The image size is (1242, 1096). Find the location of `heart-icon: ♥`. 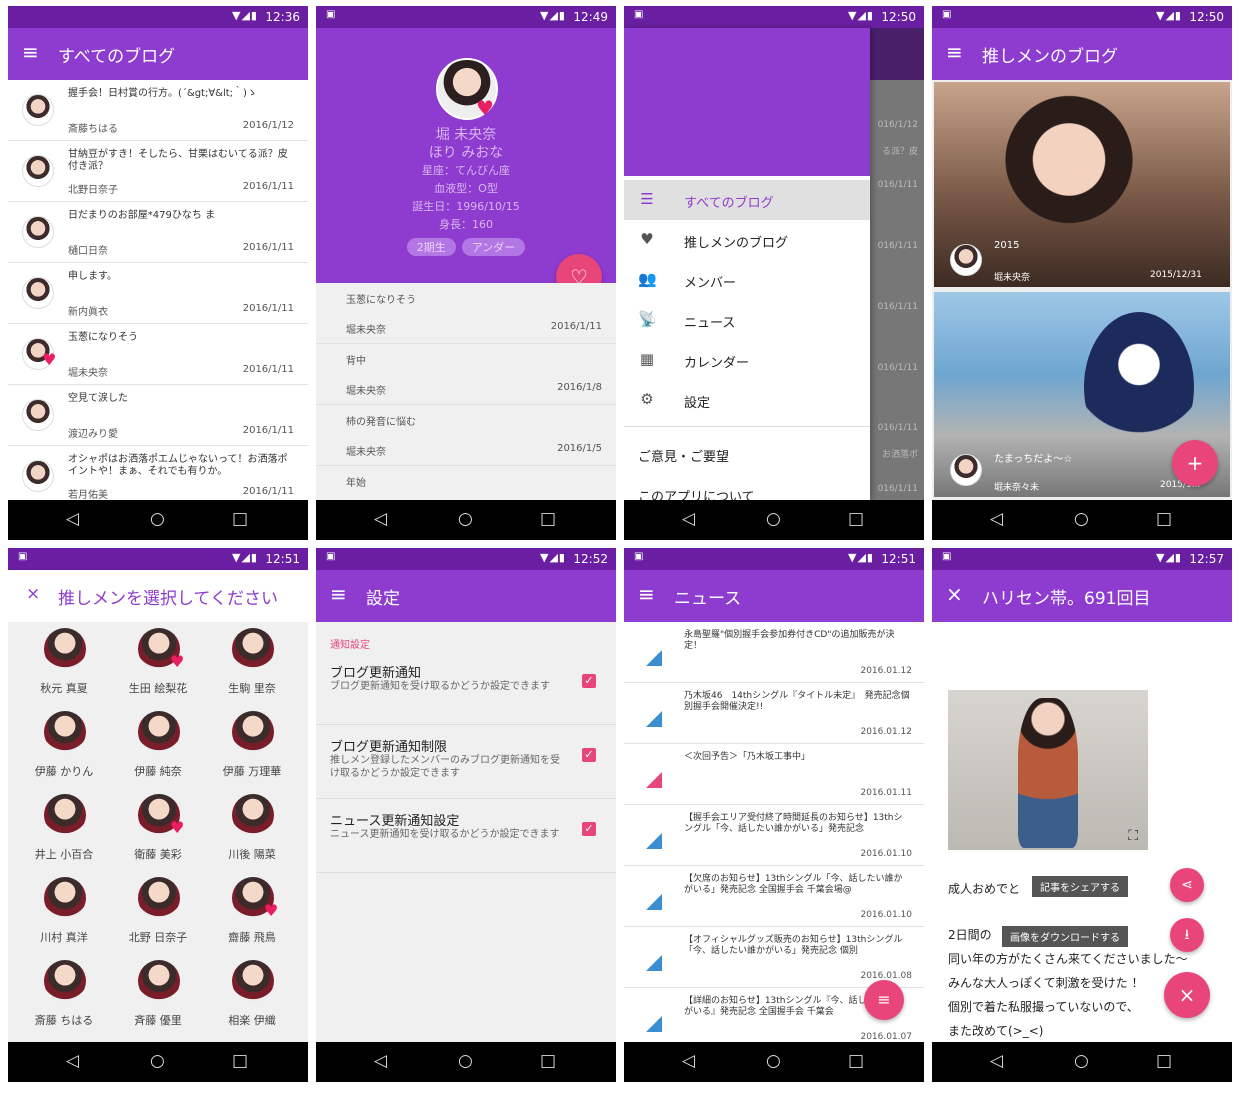

heart-icon: ♥ is located at coordinates (647, 239).